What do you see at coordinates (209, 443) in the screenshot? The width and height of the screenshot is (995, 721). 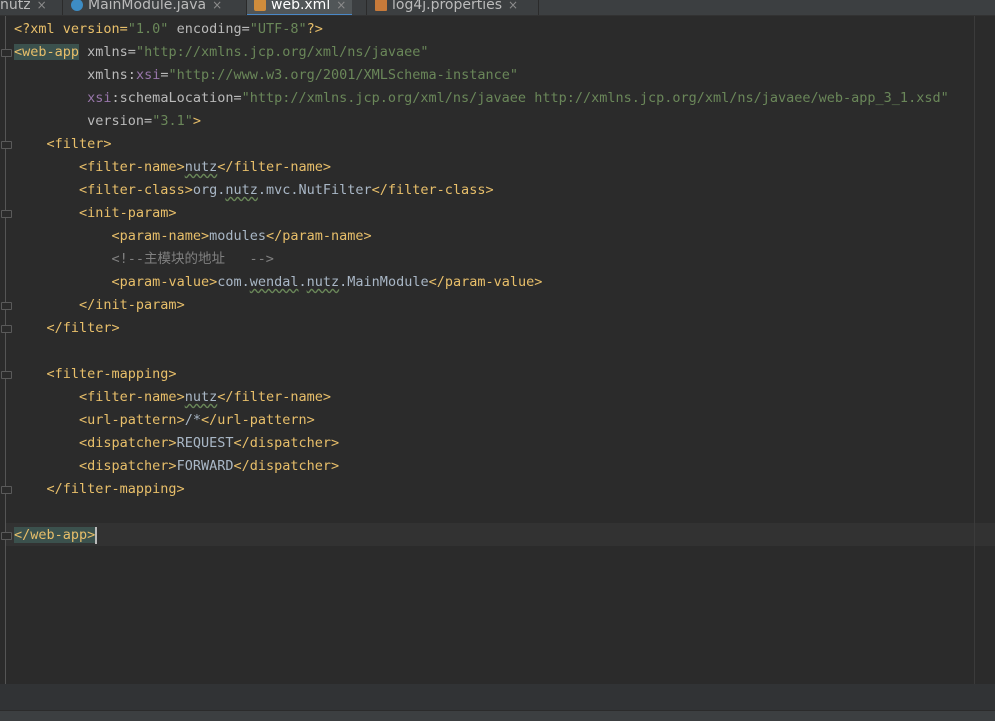 I see `code-line: <dispatcher>REQUEST</dispatcher>` at bounding box center [209, 443].